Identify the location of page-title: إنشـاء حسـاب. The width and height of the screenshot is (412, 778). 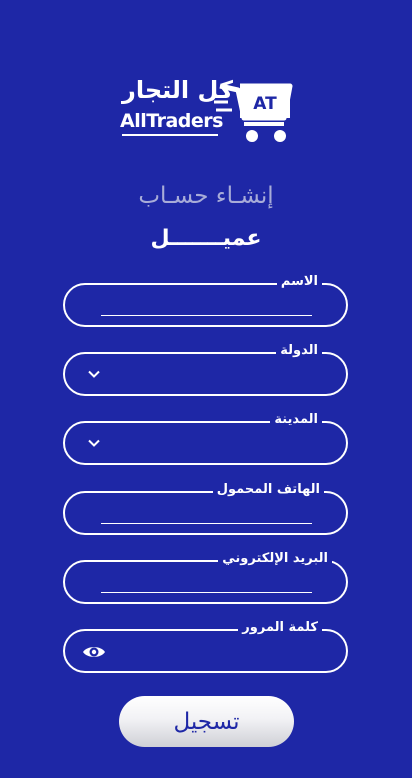
(206, 196).